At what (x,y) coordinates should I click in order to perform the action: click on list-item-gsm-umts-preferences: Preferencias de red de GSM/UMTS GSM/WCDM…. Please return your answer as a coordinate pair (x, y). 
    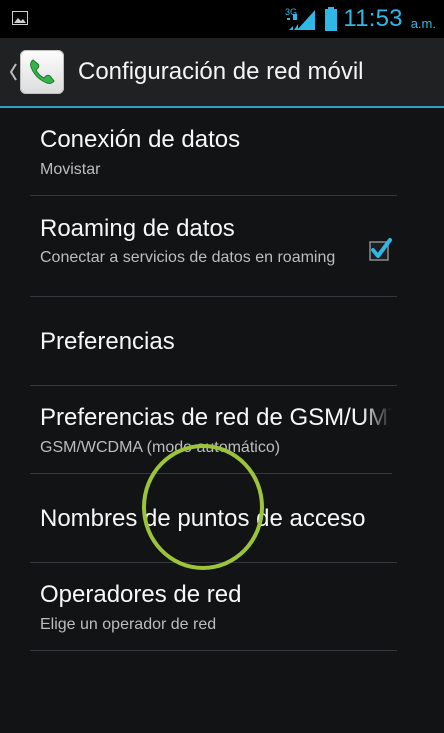
    Looking at the image, I should click on (211, 430).